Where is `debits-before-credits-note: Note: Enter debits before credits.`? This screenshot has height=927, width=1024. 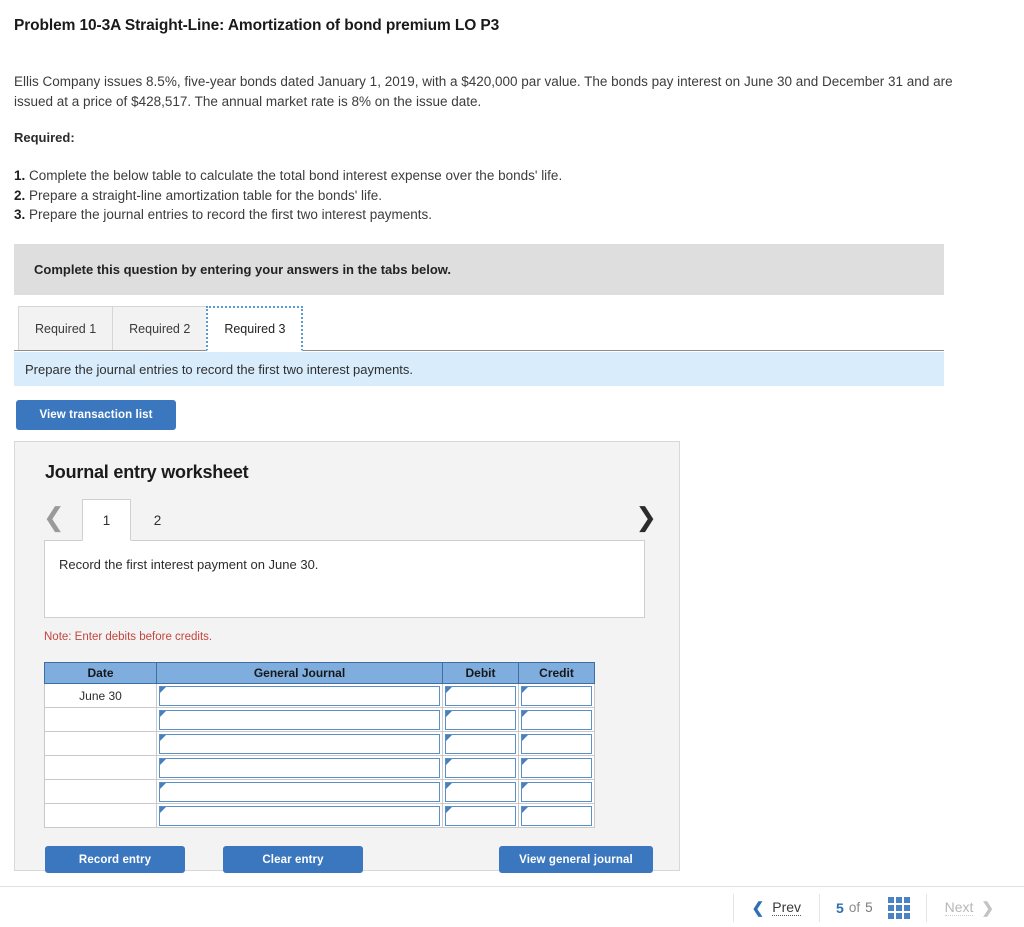
debits-before-credits-note: Note: Enter debits before credits. is located at coordinates (128, 637).